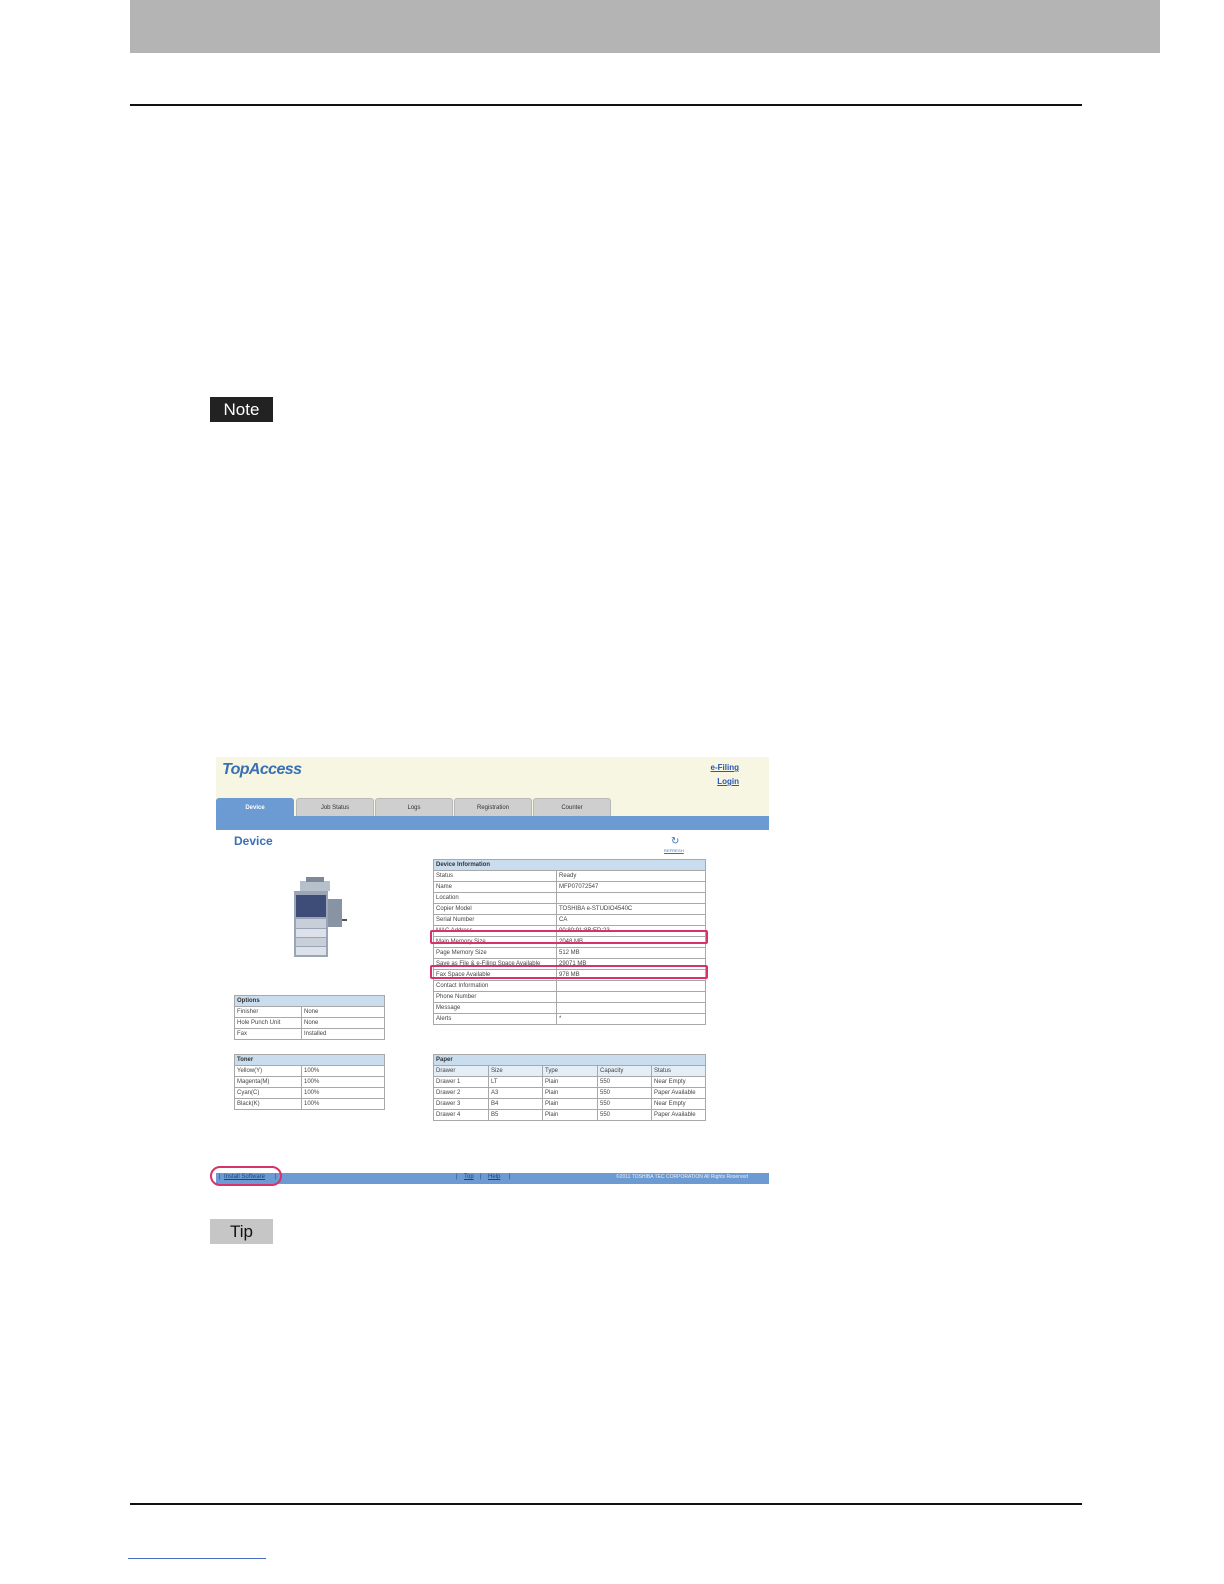 This screenshot has width=1224, height=1584. Describe the element at coordinates (570, 909) in the screenshot. I see `table-row: Copier Model TOSHIBA e-STUDIO4540C` at that location.